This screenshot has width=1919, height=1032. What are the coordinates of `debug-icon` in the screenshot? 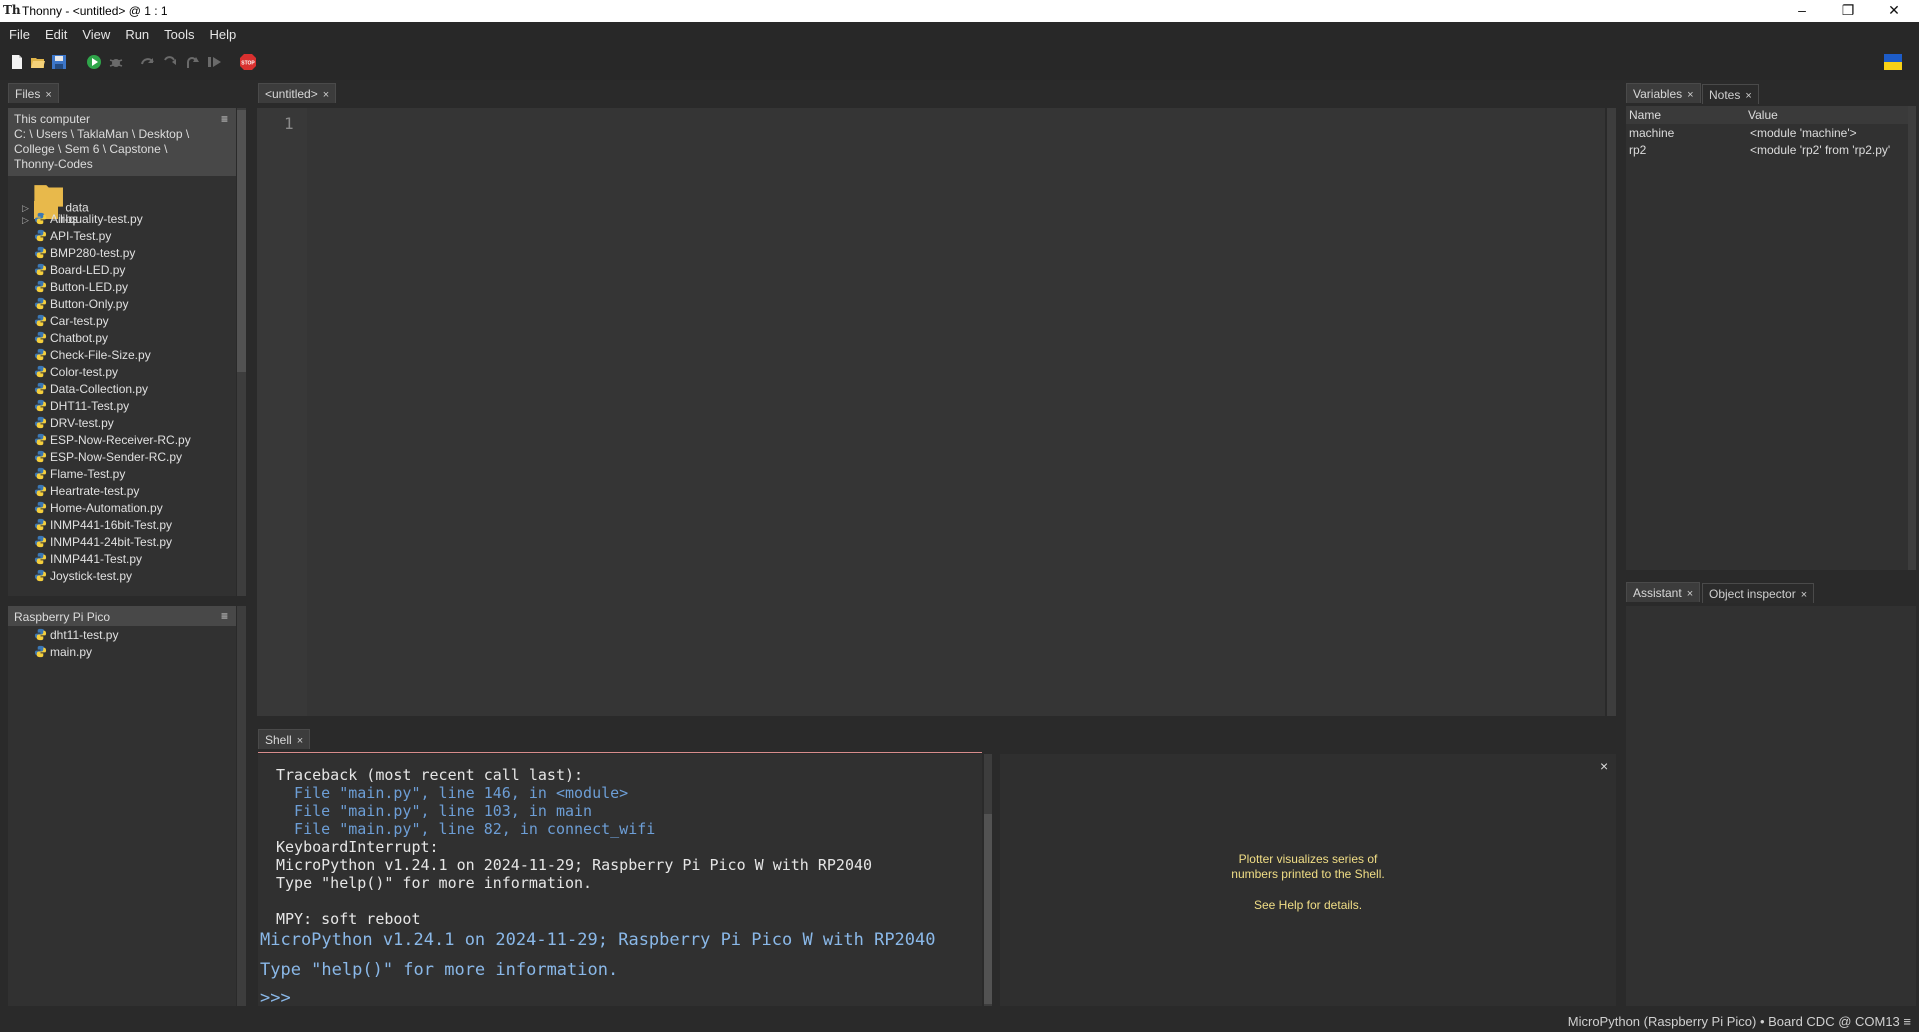 It's located at (116, 62).